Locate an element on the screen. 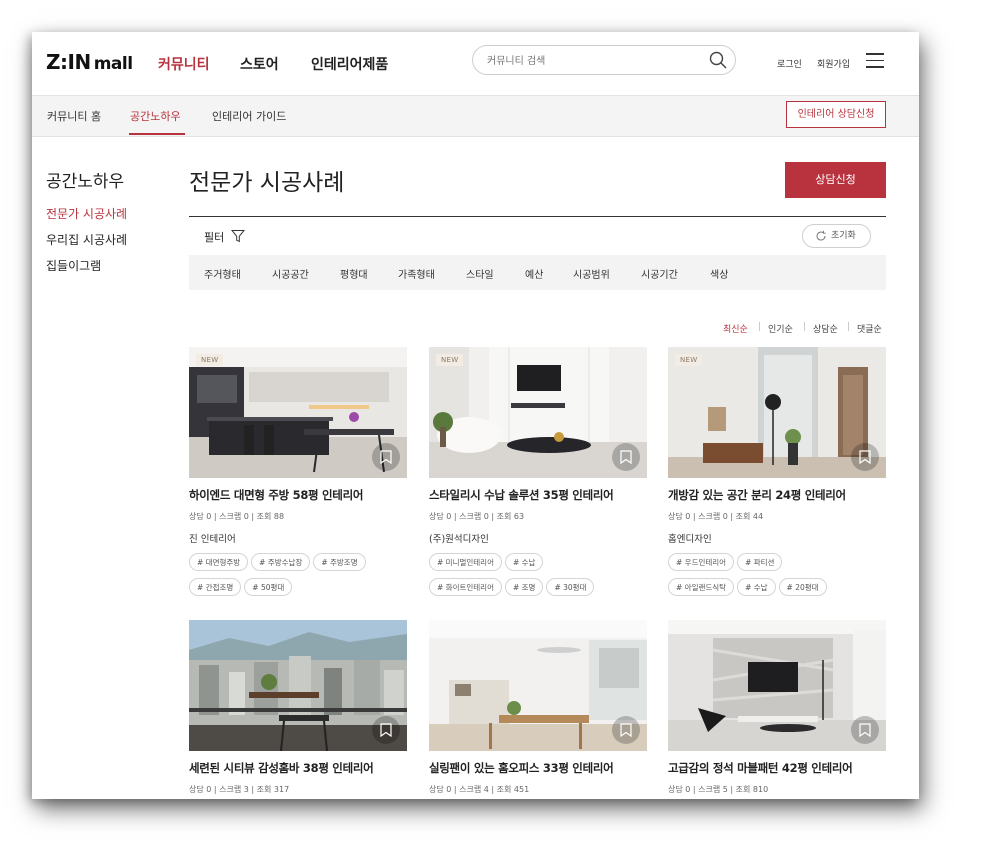 Image resolution: width=984 pixels, height=865 pixels. main-nav-store: 스토어 is located at coordinates (259, 64).